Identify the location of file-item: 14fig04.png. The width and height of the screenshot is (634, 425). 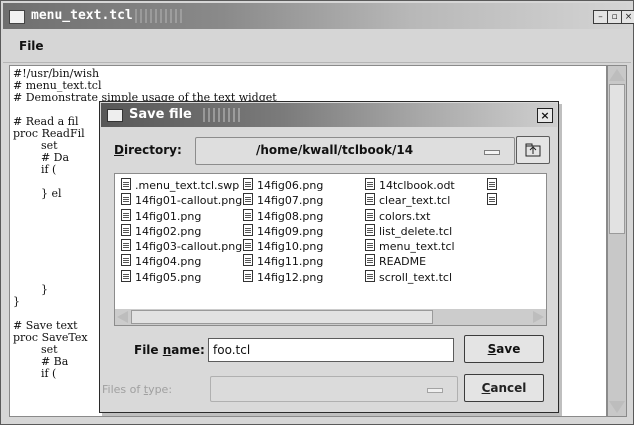
(181, 261).